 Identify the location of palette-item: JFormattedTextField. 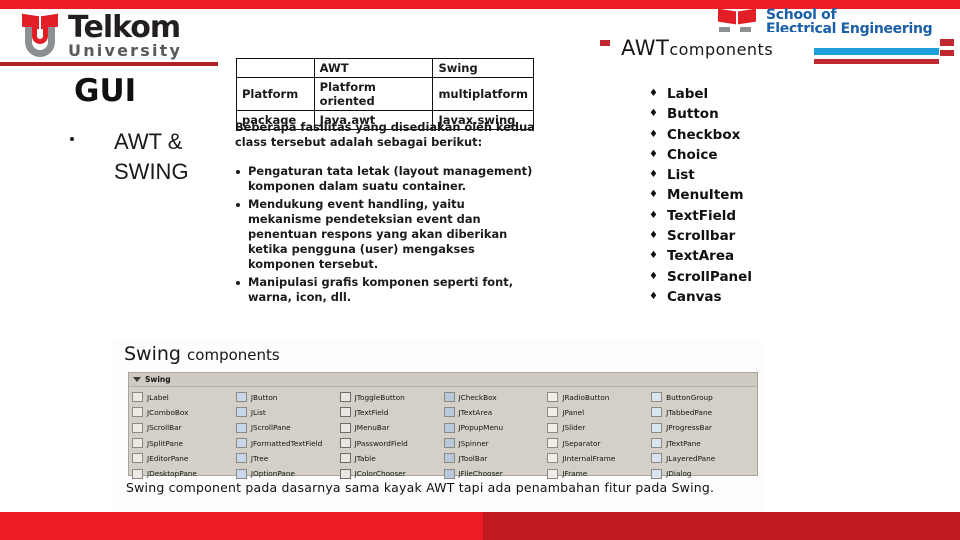
(287, 443).